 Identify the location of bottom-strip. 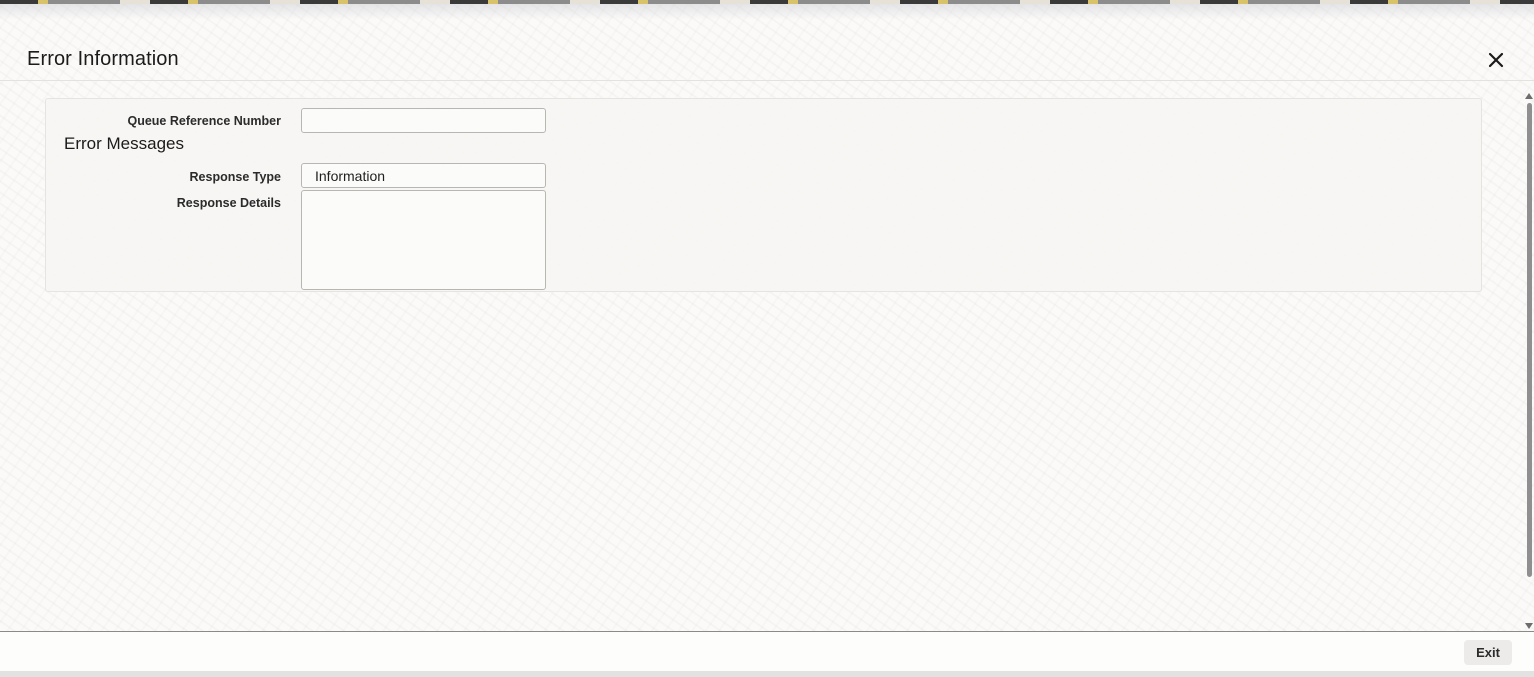
(767, 674).